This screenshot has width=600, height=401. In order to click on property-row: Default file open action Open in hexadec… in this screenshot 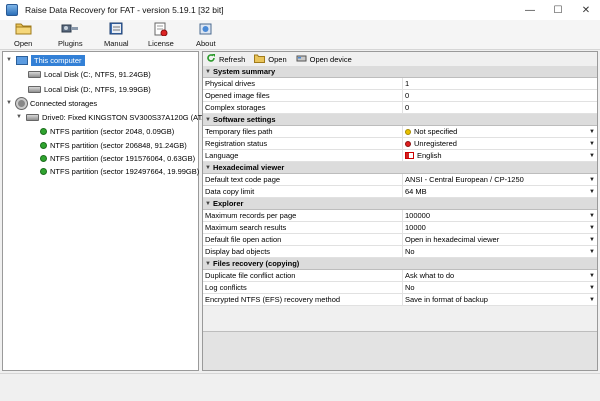, I will do `click(400, 239)`.